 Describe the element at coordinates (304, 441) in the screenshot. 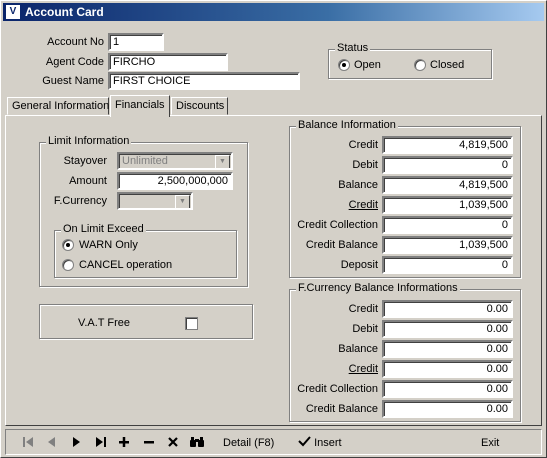

I see `checkmark-icon` at that location.